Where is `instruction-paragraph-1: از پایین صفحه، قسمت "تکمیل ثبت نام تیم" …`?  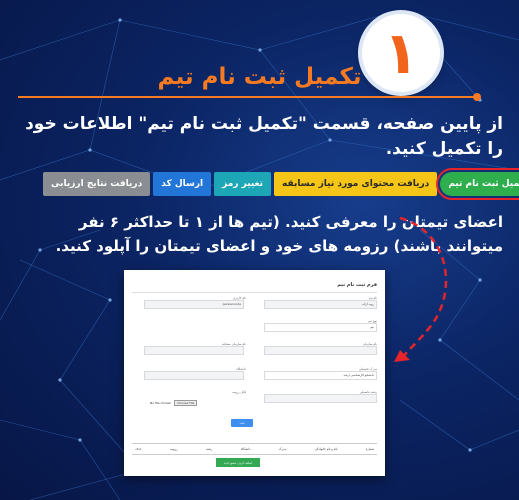 instruction-paragraph-1: از پایین صفحه، قسمت "تکمیل ثبت نام تیم" … is located at coordinates (264, 136).